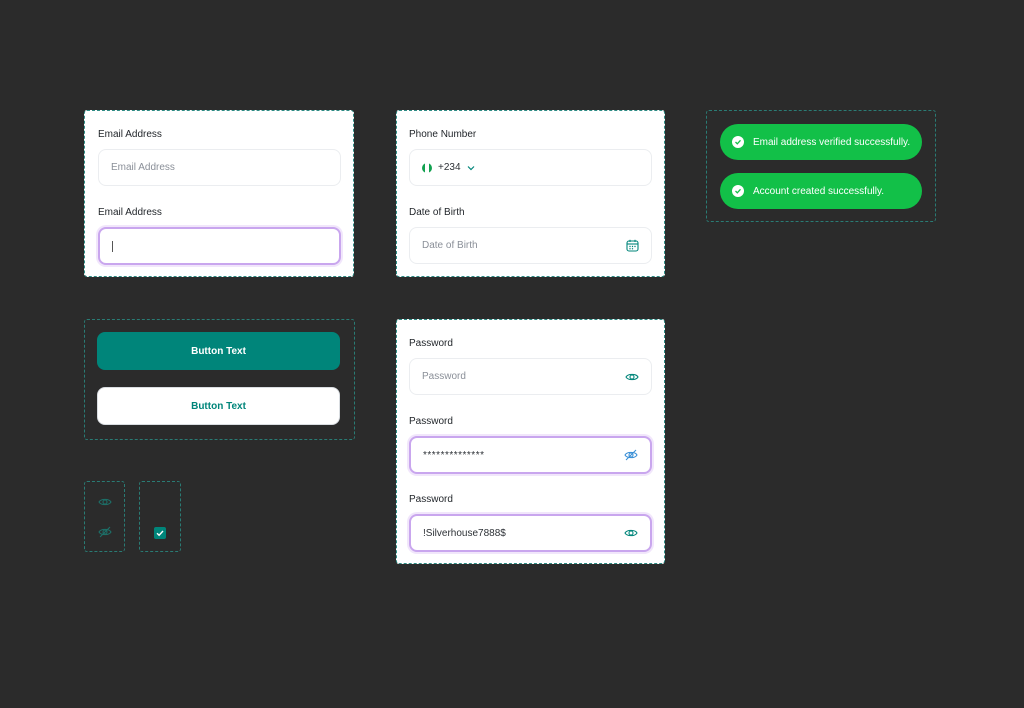 This screenshot has width=1024, height=708. Describe the element at coordinates (444, 376) in the screenshot. I see `password-placeholder: Password` at that location.